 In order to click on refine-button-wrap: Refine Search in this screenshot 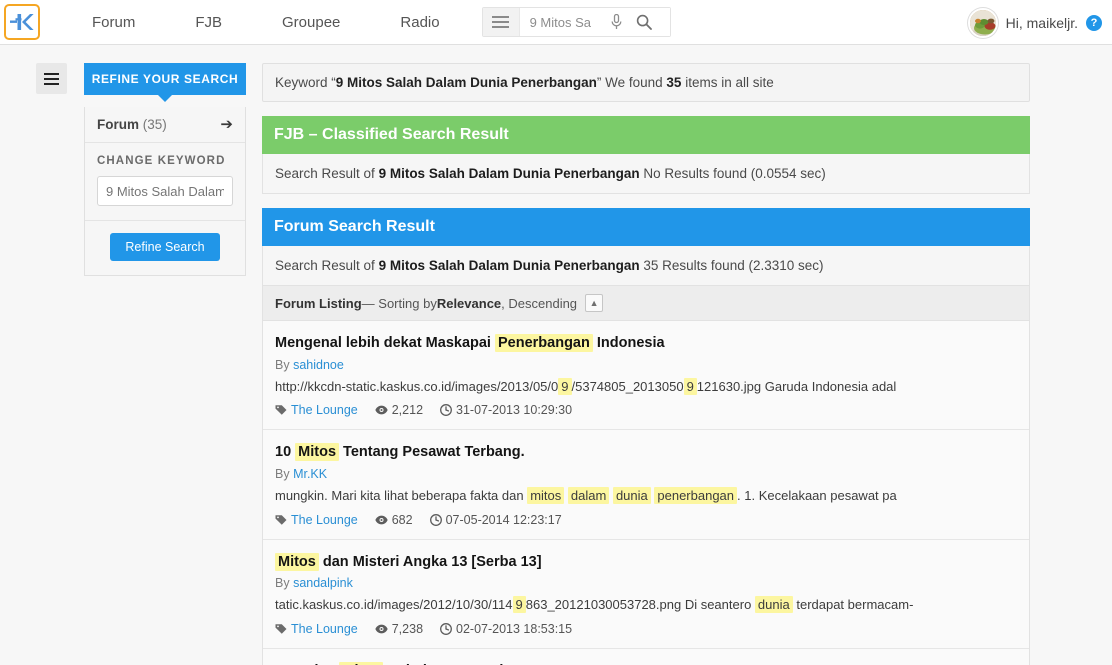, I will do `click(165, 248)`.